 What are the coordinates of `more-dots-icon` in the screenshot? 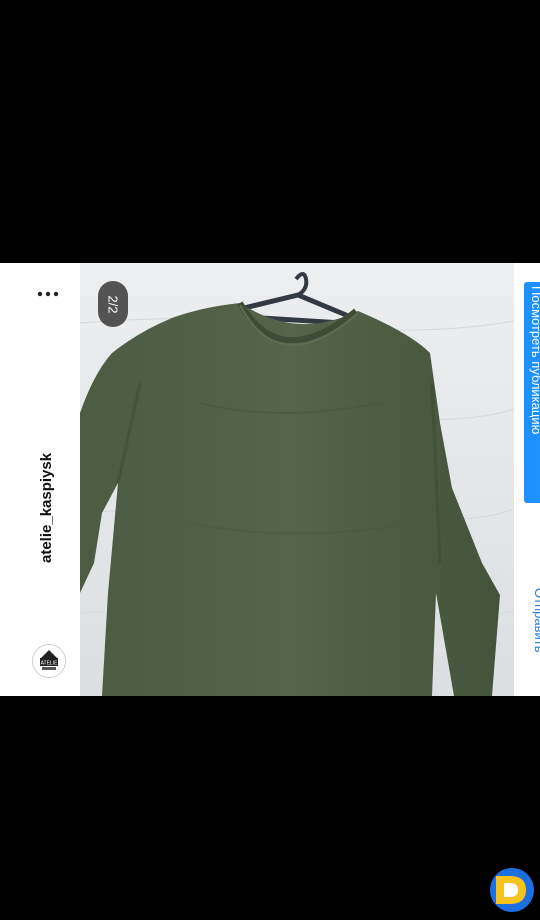 It's located at (48, 294).